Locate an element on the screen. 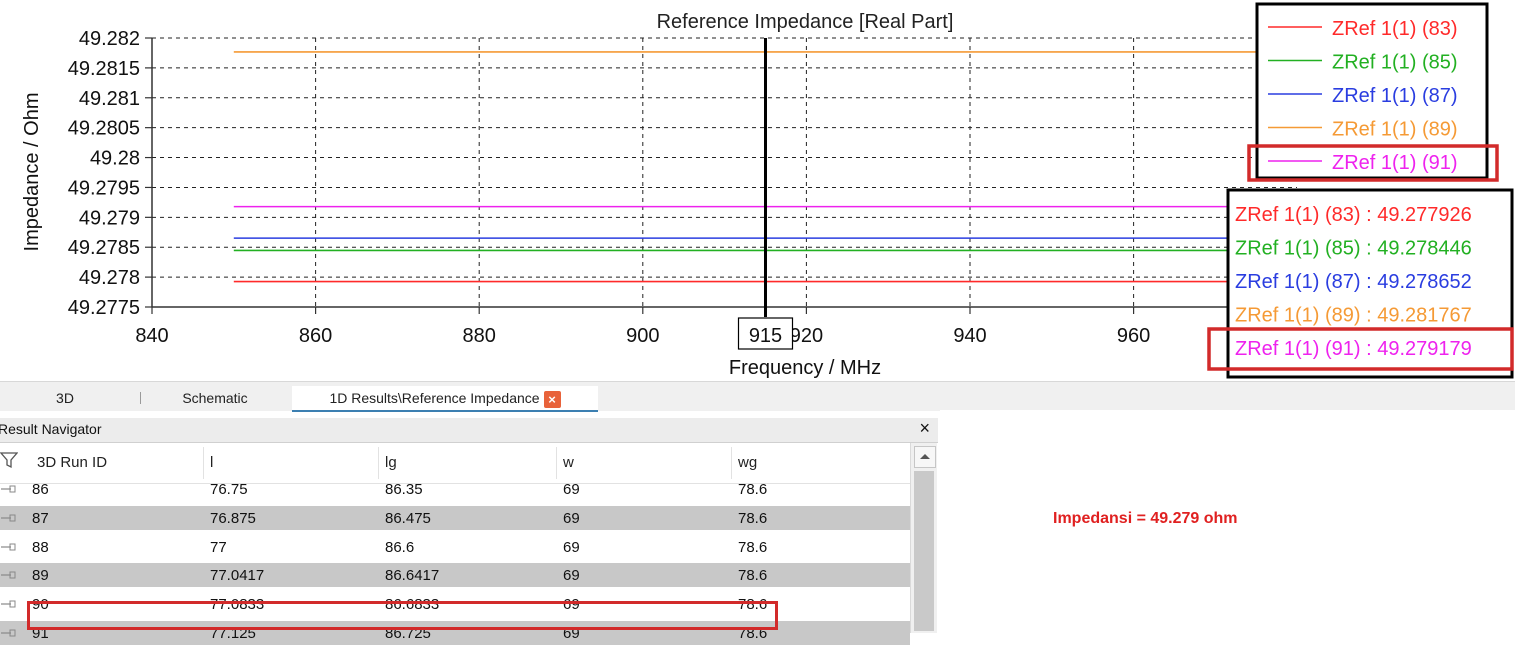  x-tick-label: 860 is located at coordinates (315, 336).